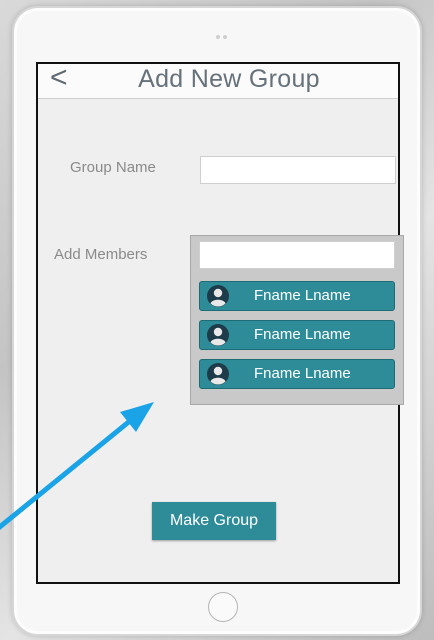 The height and width of the screenshot is (640, 434). What do you see at coordinates (77, 466) in the screenshot?
I see `pointer-arrow` at bounding box center [77, 466].